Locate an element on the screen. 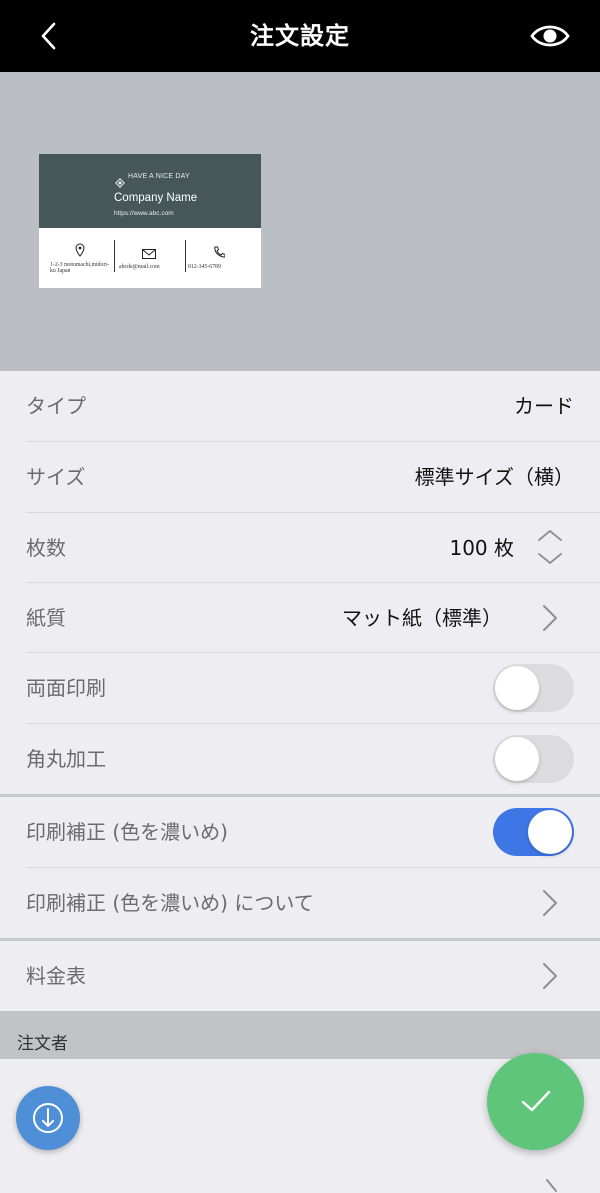 This screenshot has height=1193, width=600. paper-label: 紙質 is located at coordinates (46, 618).